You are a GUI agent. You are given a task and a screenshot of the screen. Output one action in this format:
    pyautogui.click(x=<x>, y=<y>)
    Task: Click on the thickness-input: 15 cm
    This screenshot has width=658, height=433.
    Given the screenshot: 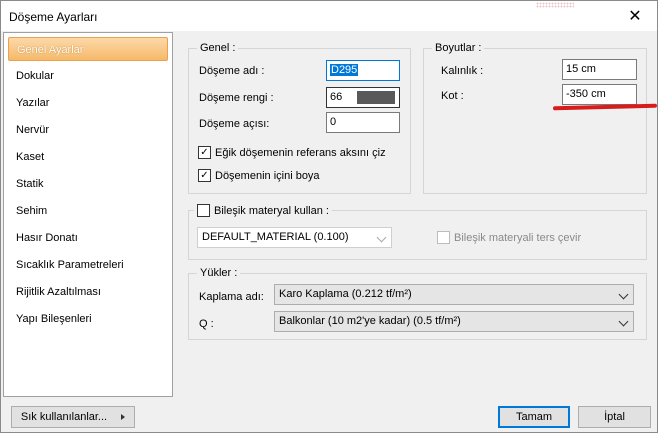 What is the action you would take?
    pyautogui.click(x=599, y=69)
    